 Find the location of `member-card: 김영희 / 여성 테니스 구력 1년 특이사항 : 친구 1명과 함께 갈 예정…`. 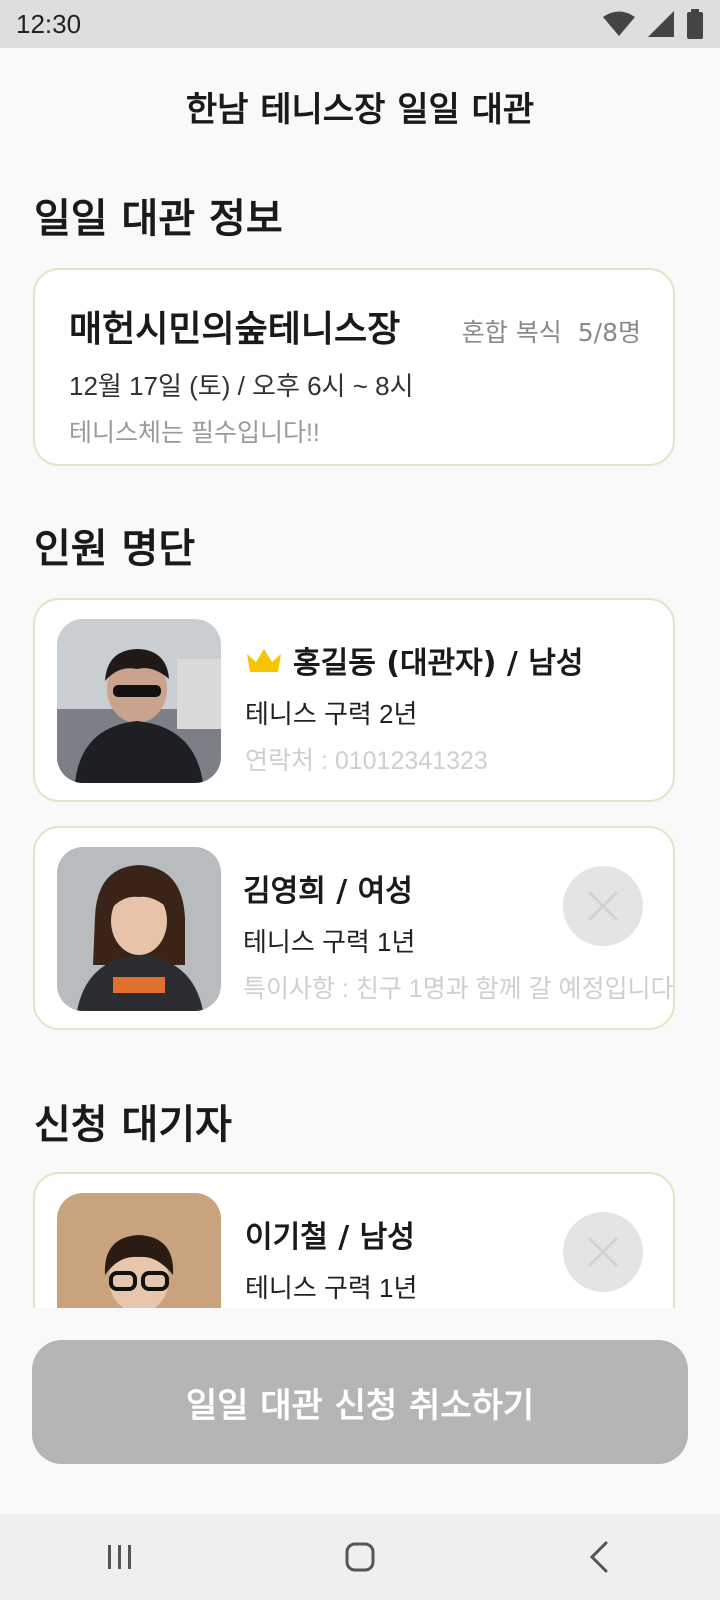

member-card: 김영희 / 여성 테니스 구력 1년 특이사항 : 친구 1명과 함께 갈 예정… is located at coordinates (354, 928).